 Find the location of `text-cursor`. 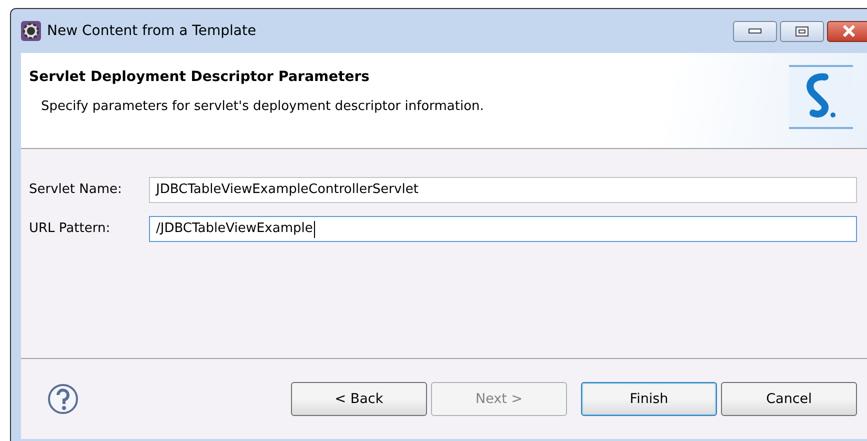

text-cursor is located at coordinates (314, 229).